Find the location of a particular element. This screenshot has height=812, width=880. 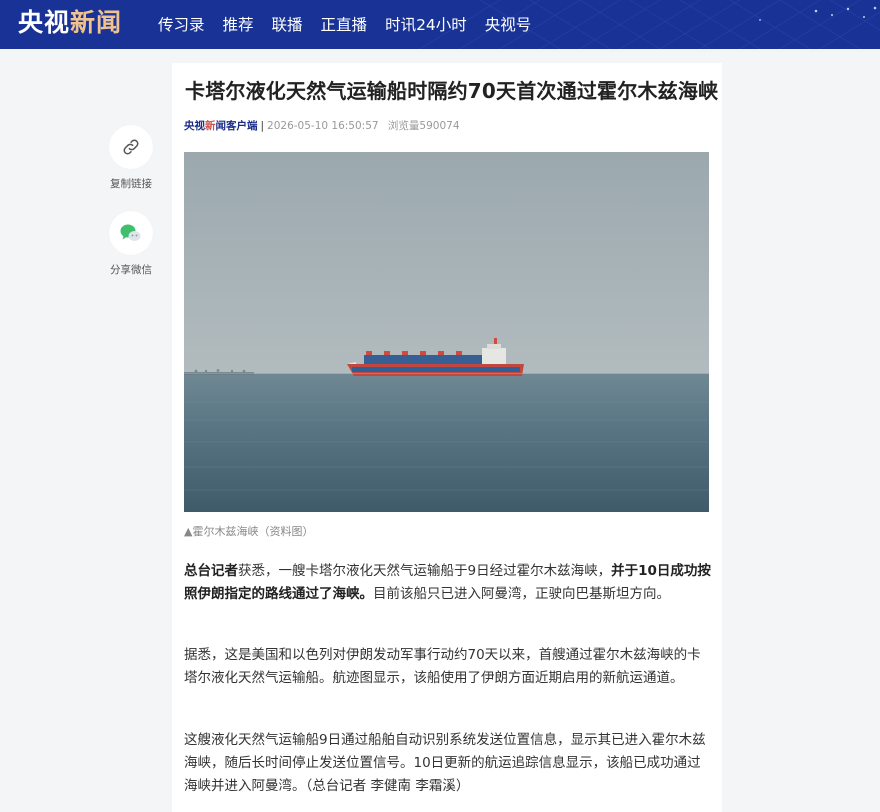

wechat-icon is located at coordinates (130, 232).